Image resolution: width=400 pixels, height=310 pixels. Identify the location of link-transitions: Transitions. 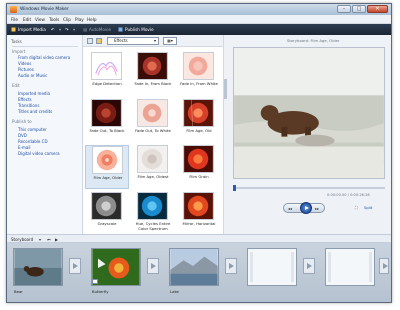
(28, 105).